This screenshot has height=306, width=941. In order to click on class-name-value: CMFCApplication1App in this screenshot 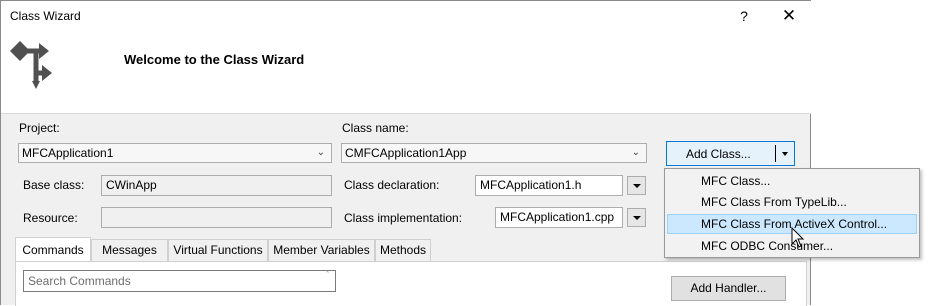, I will do `click(406, 153)`.